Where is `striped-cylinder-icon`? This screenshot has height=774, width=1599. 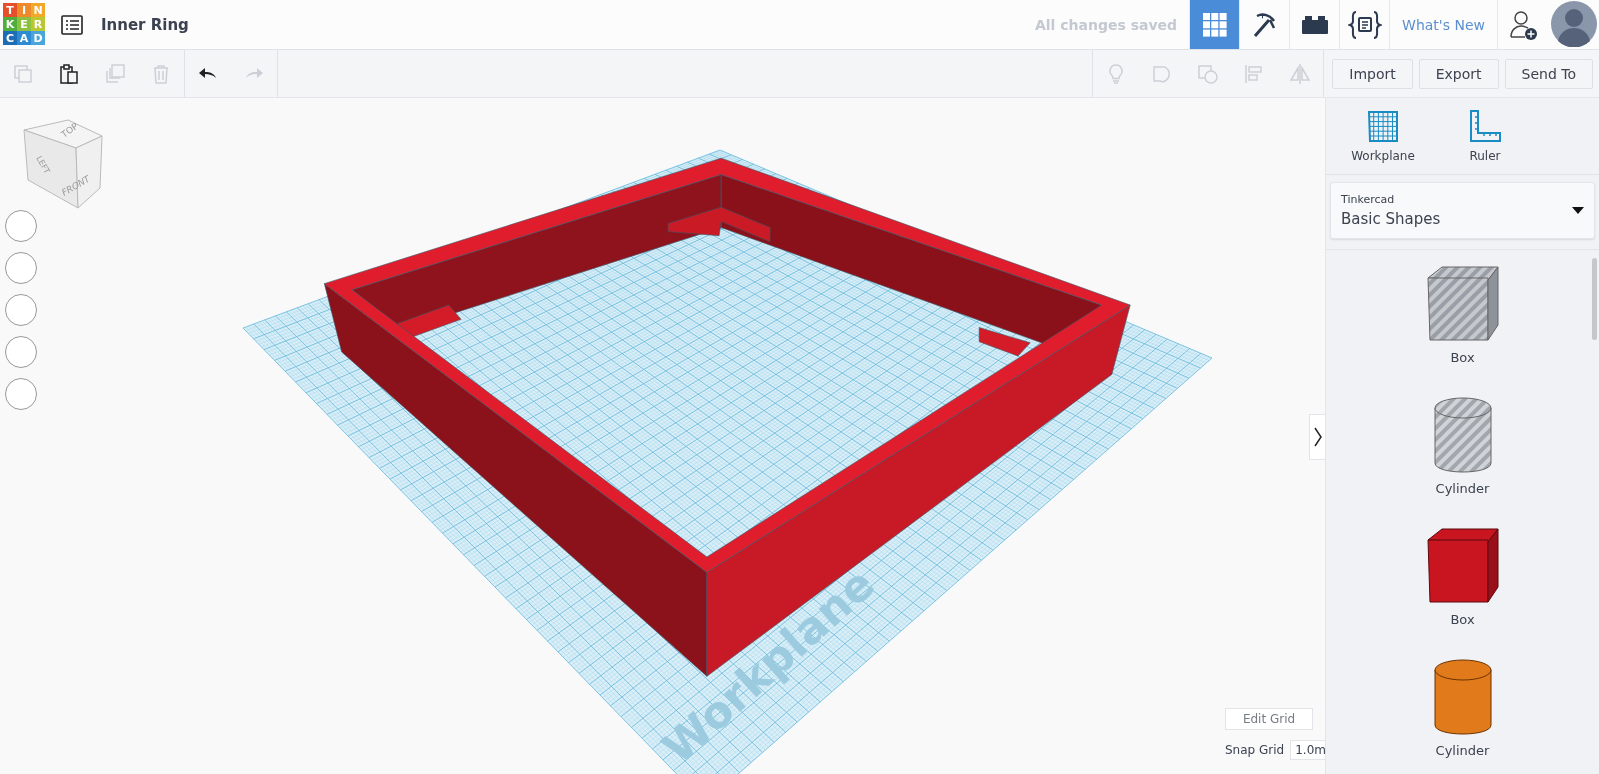 striped-cylinder-icon is located at coordinates (1462, 435).